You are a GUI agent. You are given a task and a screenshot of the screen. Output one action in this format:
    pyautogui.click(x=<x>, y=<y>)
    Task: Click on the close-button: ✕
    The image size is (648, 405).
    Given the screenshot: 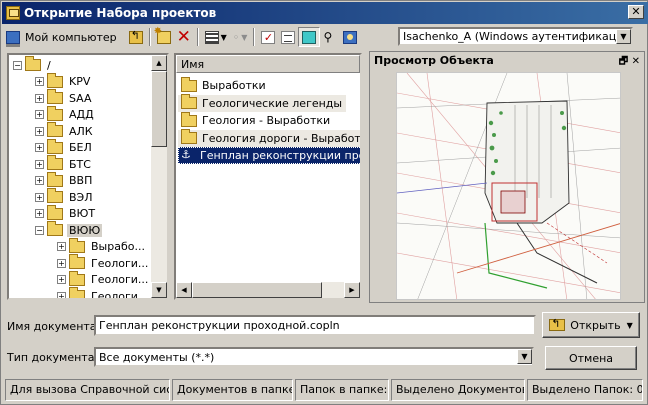 What is the action you would take?
    pyautogui.click(x=636, y=12)
    